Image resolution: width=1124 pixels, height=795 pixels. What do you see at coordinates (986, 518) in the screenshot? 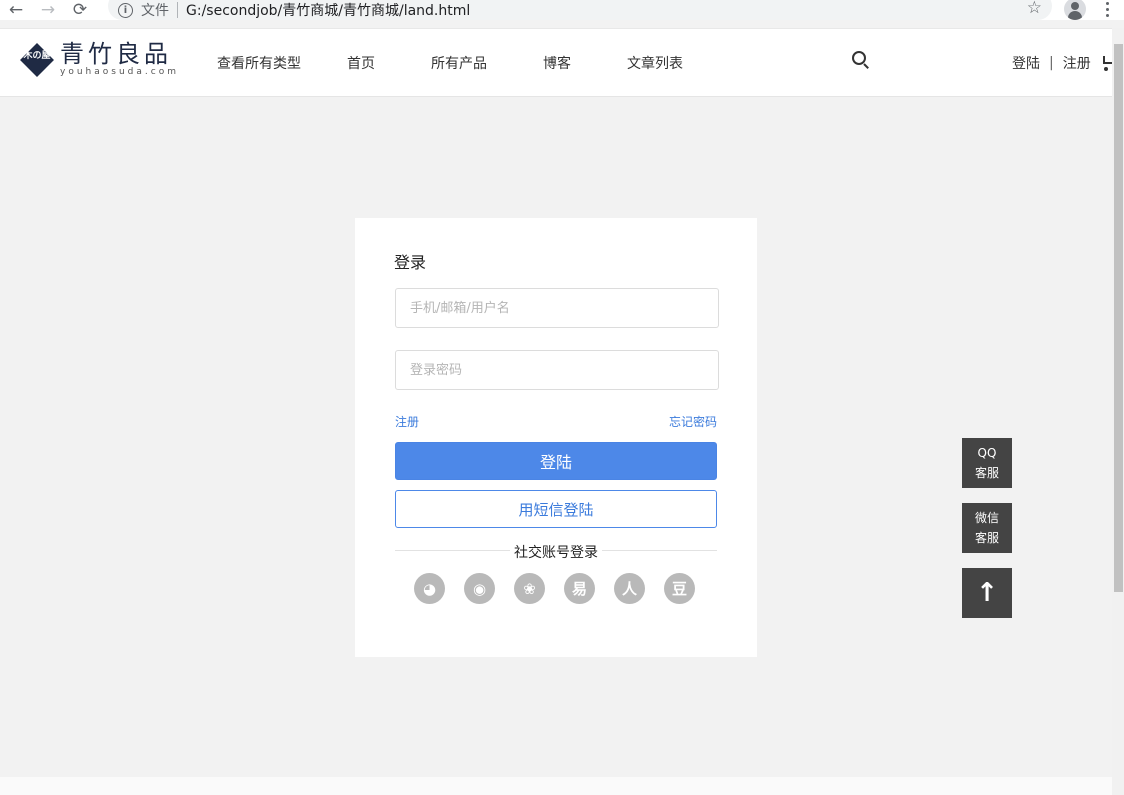
I see `wechat-service-line1: 微信` at bounding box center [986, 518].